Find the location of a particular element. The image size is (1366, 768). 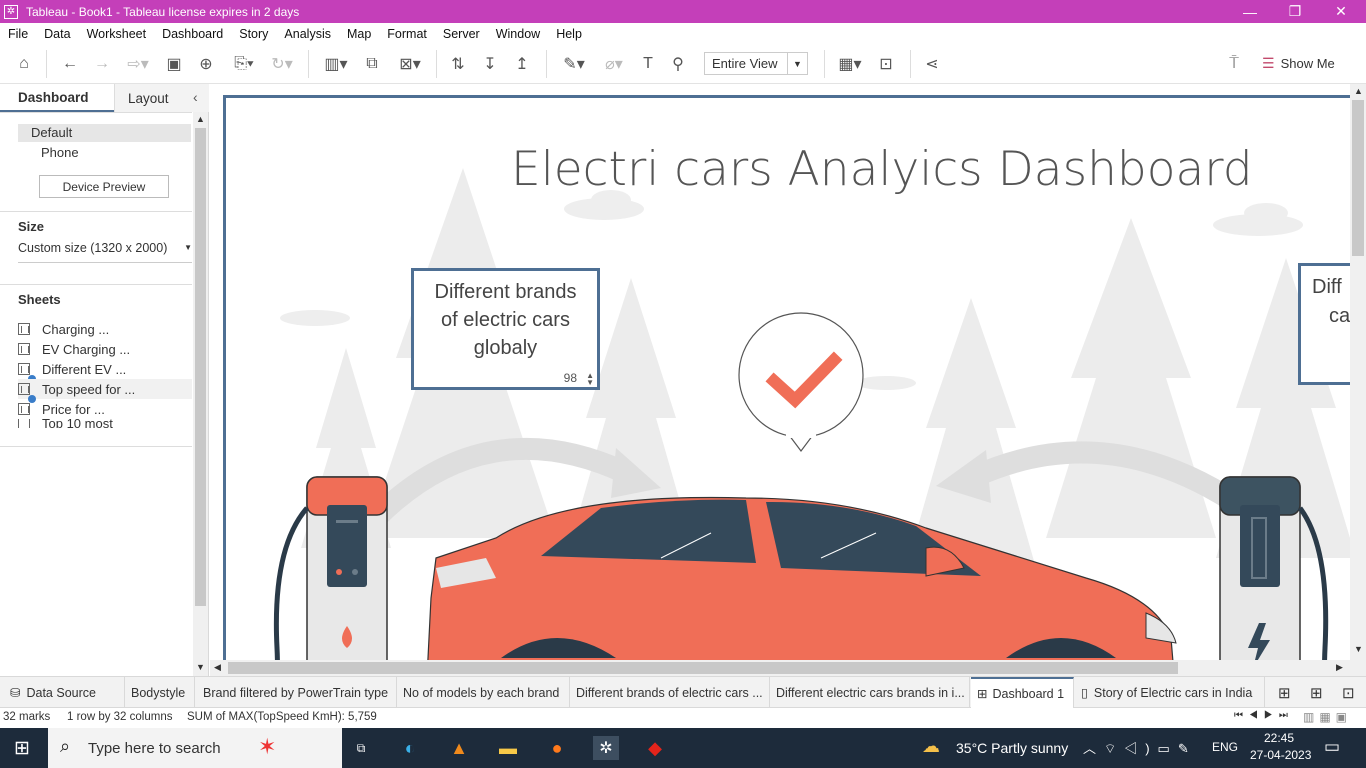

menu-data: Data is located at coordinates (57, 34).